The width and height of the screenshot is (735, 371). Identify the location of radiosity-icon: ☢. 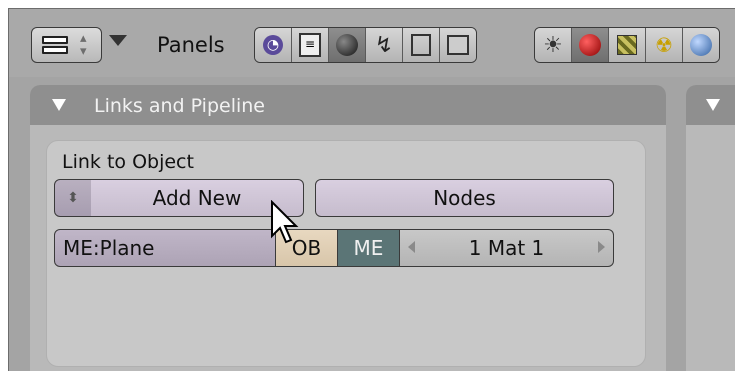
(664, 45).